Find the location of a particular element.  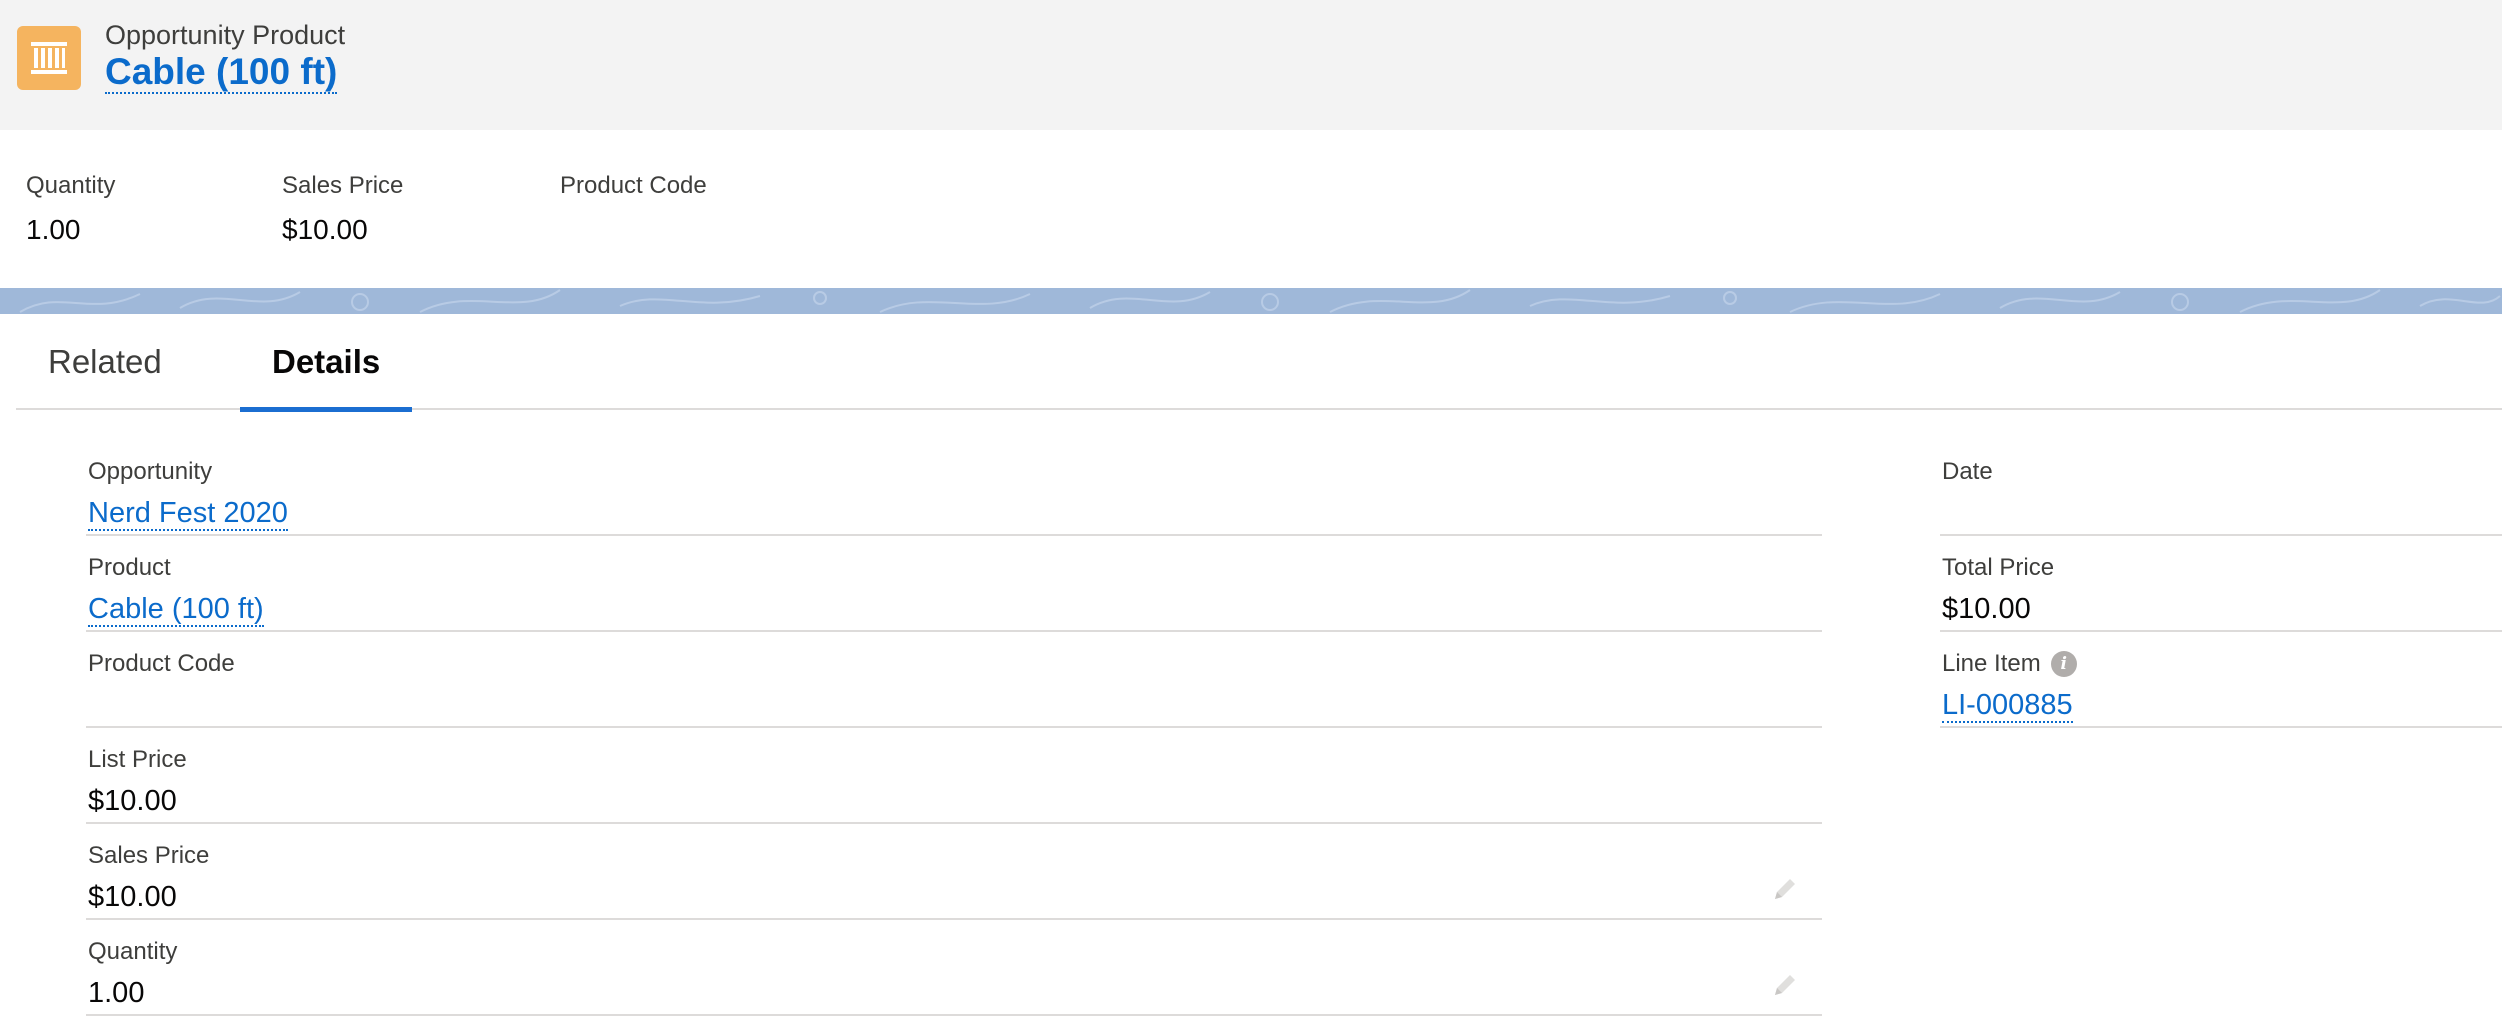

field-sales-price: Sales Price $10.00 is located at coordinates (954, 872).